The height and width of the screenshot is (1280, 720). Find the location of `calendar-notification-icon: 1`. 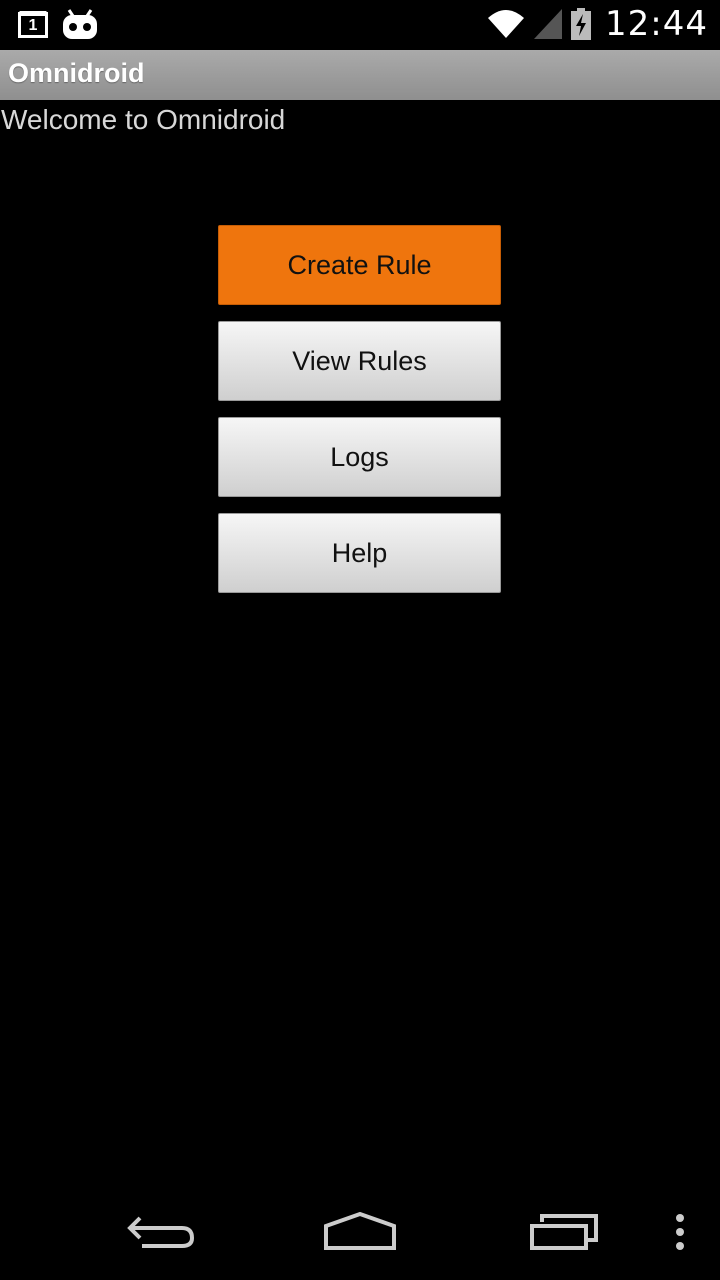

calendar-notification-icon: 1 is located at coordinates (33, 24).